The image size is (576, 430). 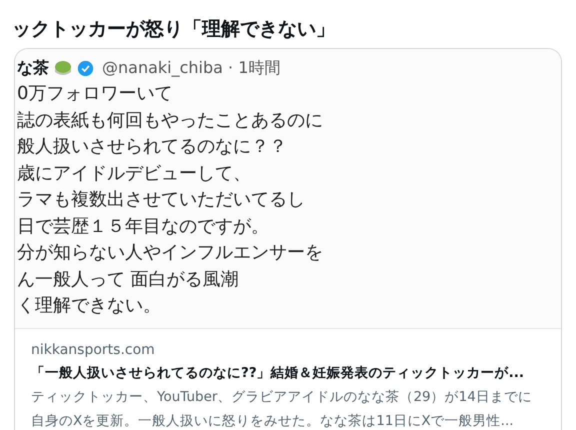 I want to click on tweet-text-line: 歳にアイドルデビューして、, so click(x=134, y=174).